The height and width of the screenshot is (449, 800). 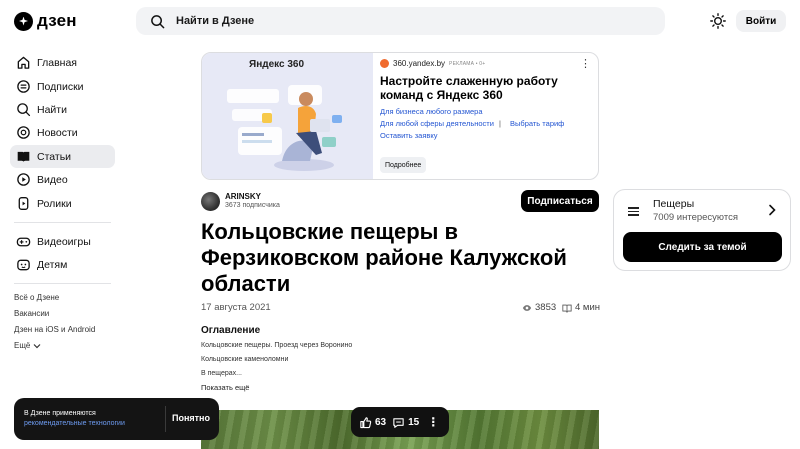 What do you see at coordinates (419, 63) in the screenshot?
I see `ad-domain: 360.yandex.by` at bounding box center [419, 63].